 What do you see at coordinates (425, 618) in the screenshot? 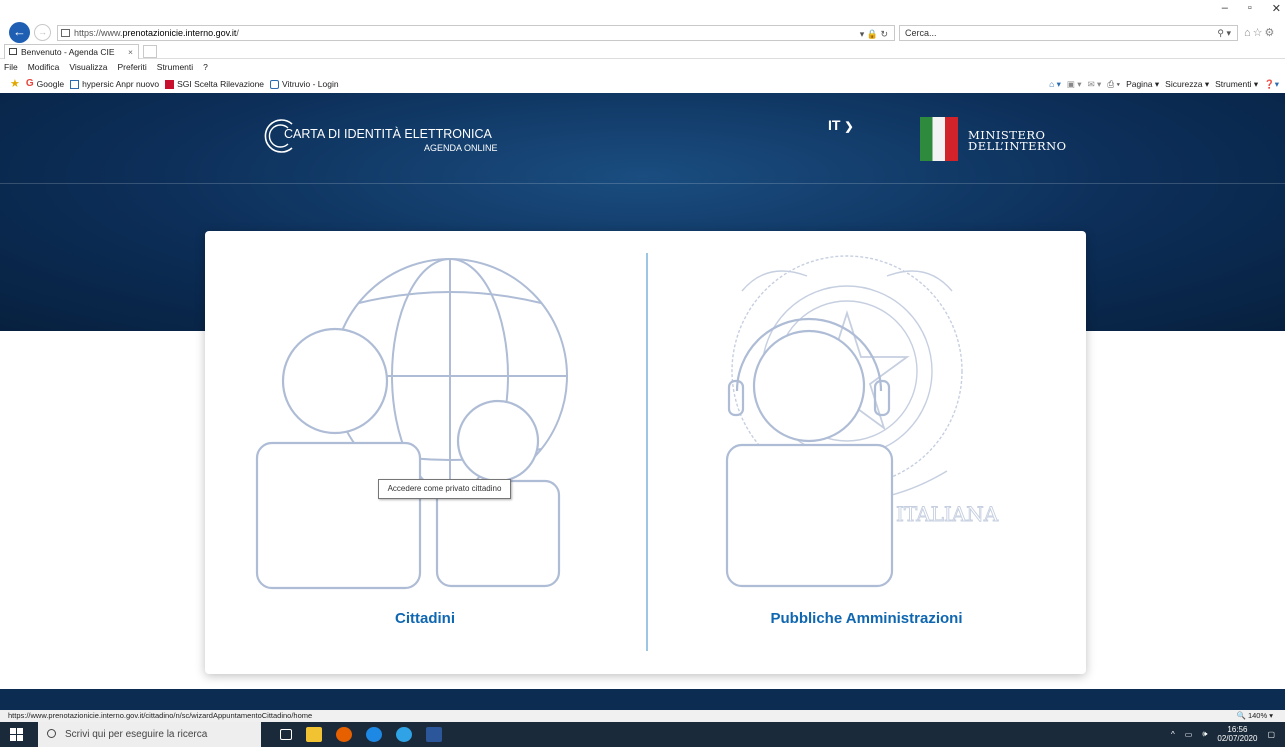
I see `citizens-label: Cittadini` at bounding box center [425, 618].